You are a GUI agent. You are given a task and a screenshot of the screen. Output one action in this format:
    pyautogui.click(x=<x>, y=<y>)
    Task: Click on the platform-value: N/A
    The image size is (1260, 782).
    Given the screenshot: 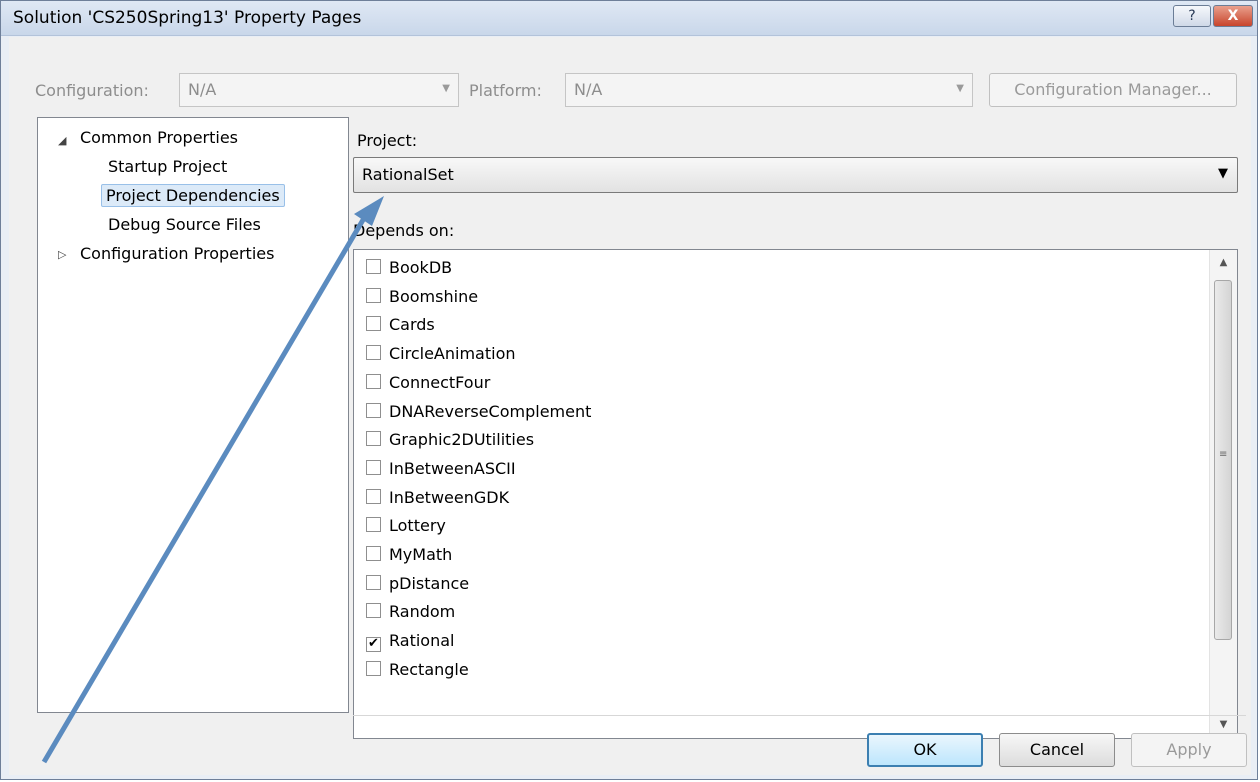 What is the action you would take?
    pyautogui.click(x=588, y=89)
    